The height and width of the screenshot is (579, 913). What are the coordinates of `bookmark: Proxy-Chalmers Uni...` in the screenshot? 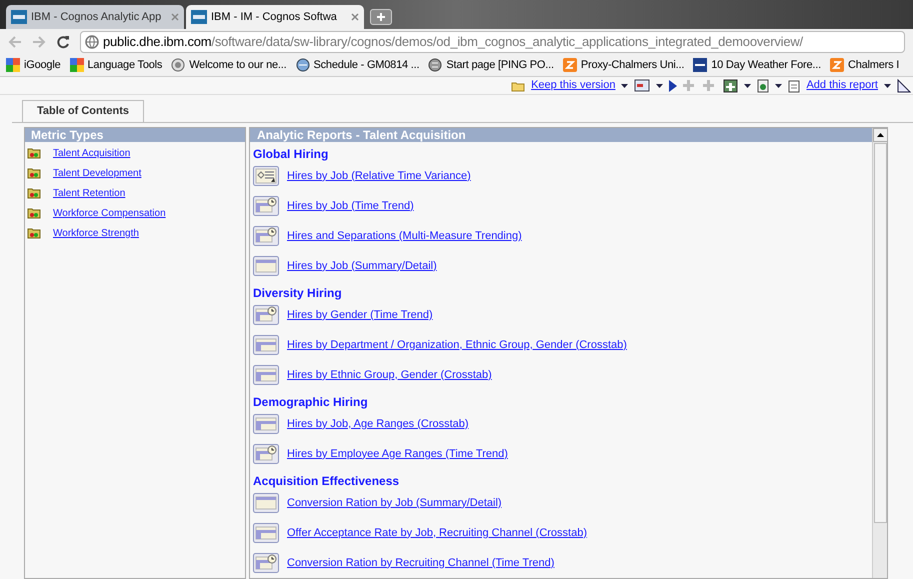 It's located at (623, 65).